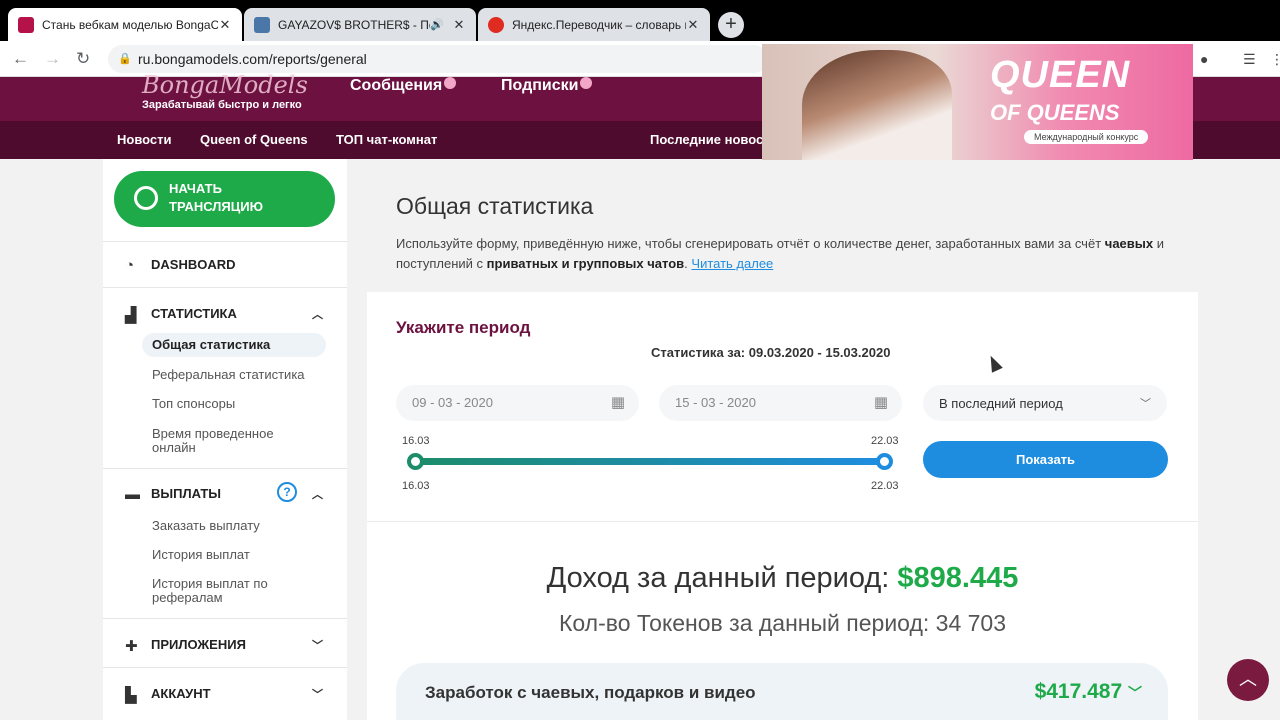 The image size is (1280, 720). What do you see at coordinates (977, 102) in the screenshot?
I see `queen-of-queens-banner: QUEEN OF QUEENS Международный конкурс` at bounding box center [977, 102].